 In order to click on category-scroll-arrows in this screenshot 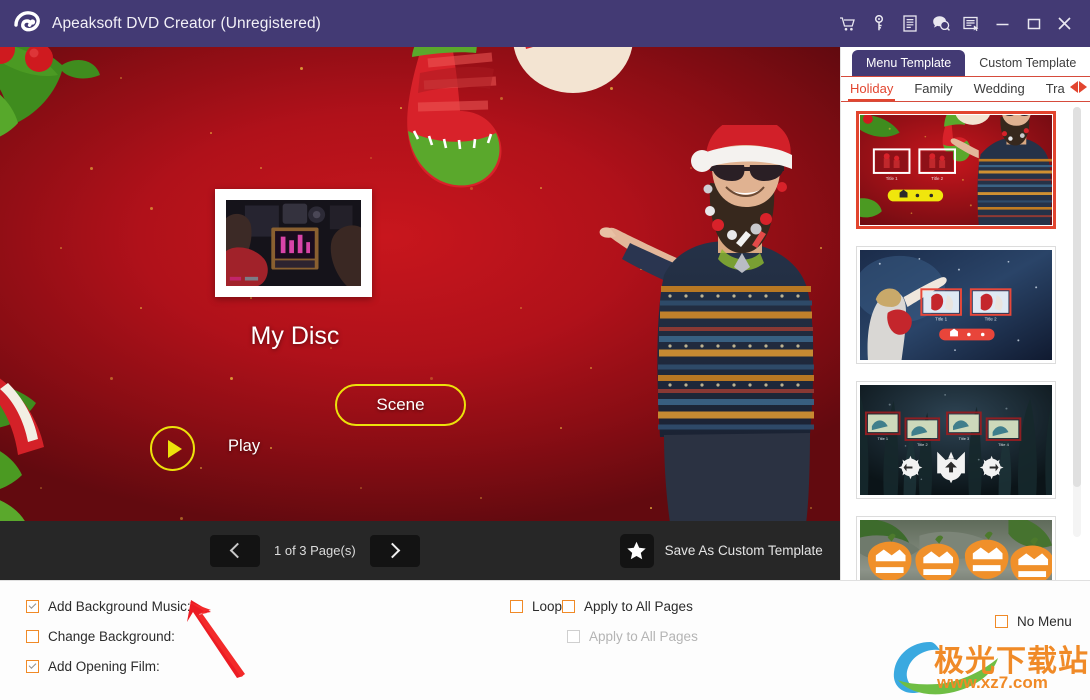, I will do `click(1078, 87)`.